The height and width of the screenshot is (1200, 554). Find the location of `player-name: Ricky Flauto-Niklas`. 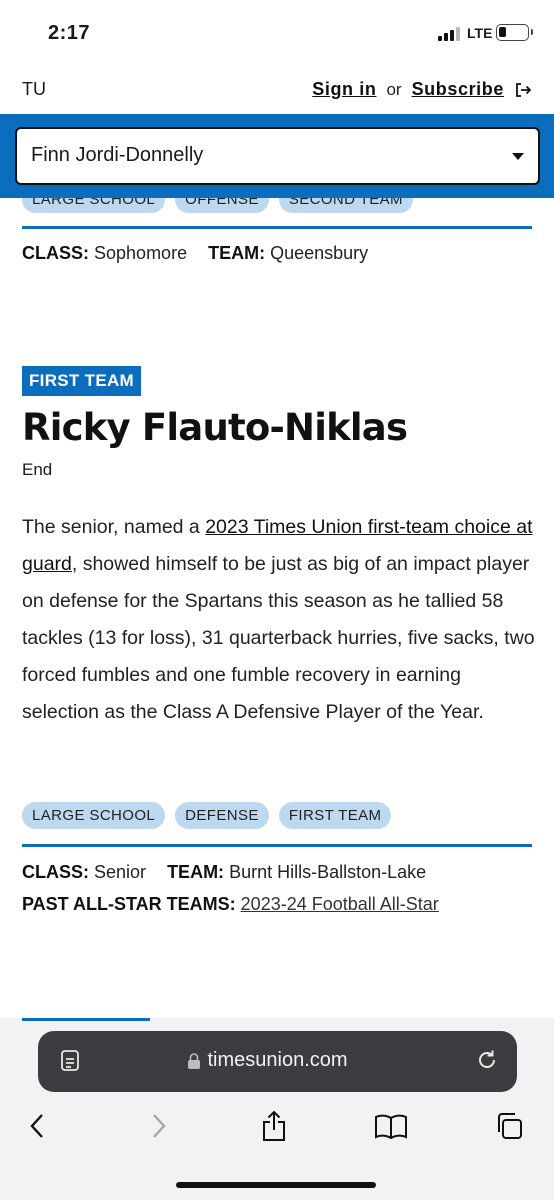

player-name: Ricky Flauto-Niklas is located at coordinates (215, 427).